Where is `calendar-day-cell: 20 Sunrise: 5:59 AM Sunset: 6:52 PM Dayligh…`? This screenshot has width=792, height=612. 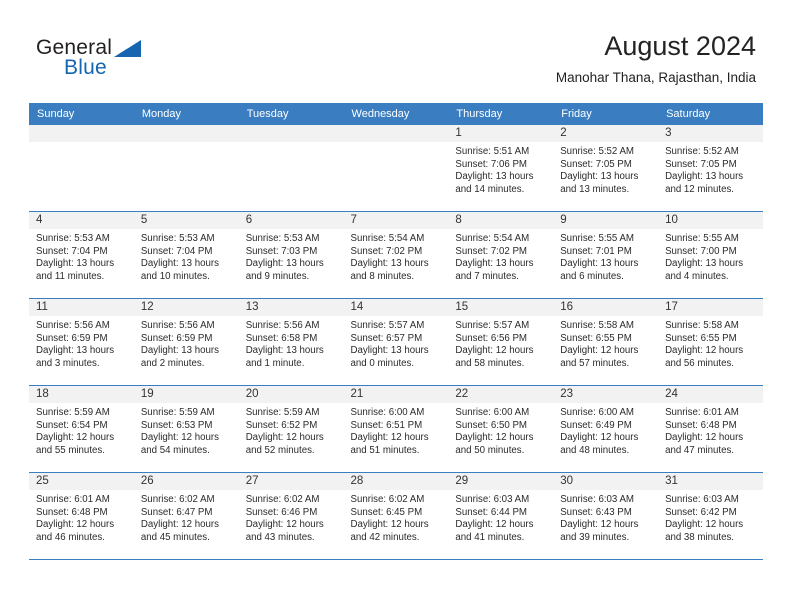
calendar-day-cell: 20 Sunrise: 5:59 AM Sunset: 6:52 PM Dayligh… is located at coordinates (291, 429).